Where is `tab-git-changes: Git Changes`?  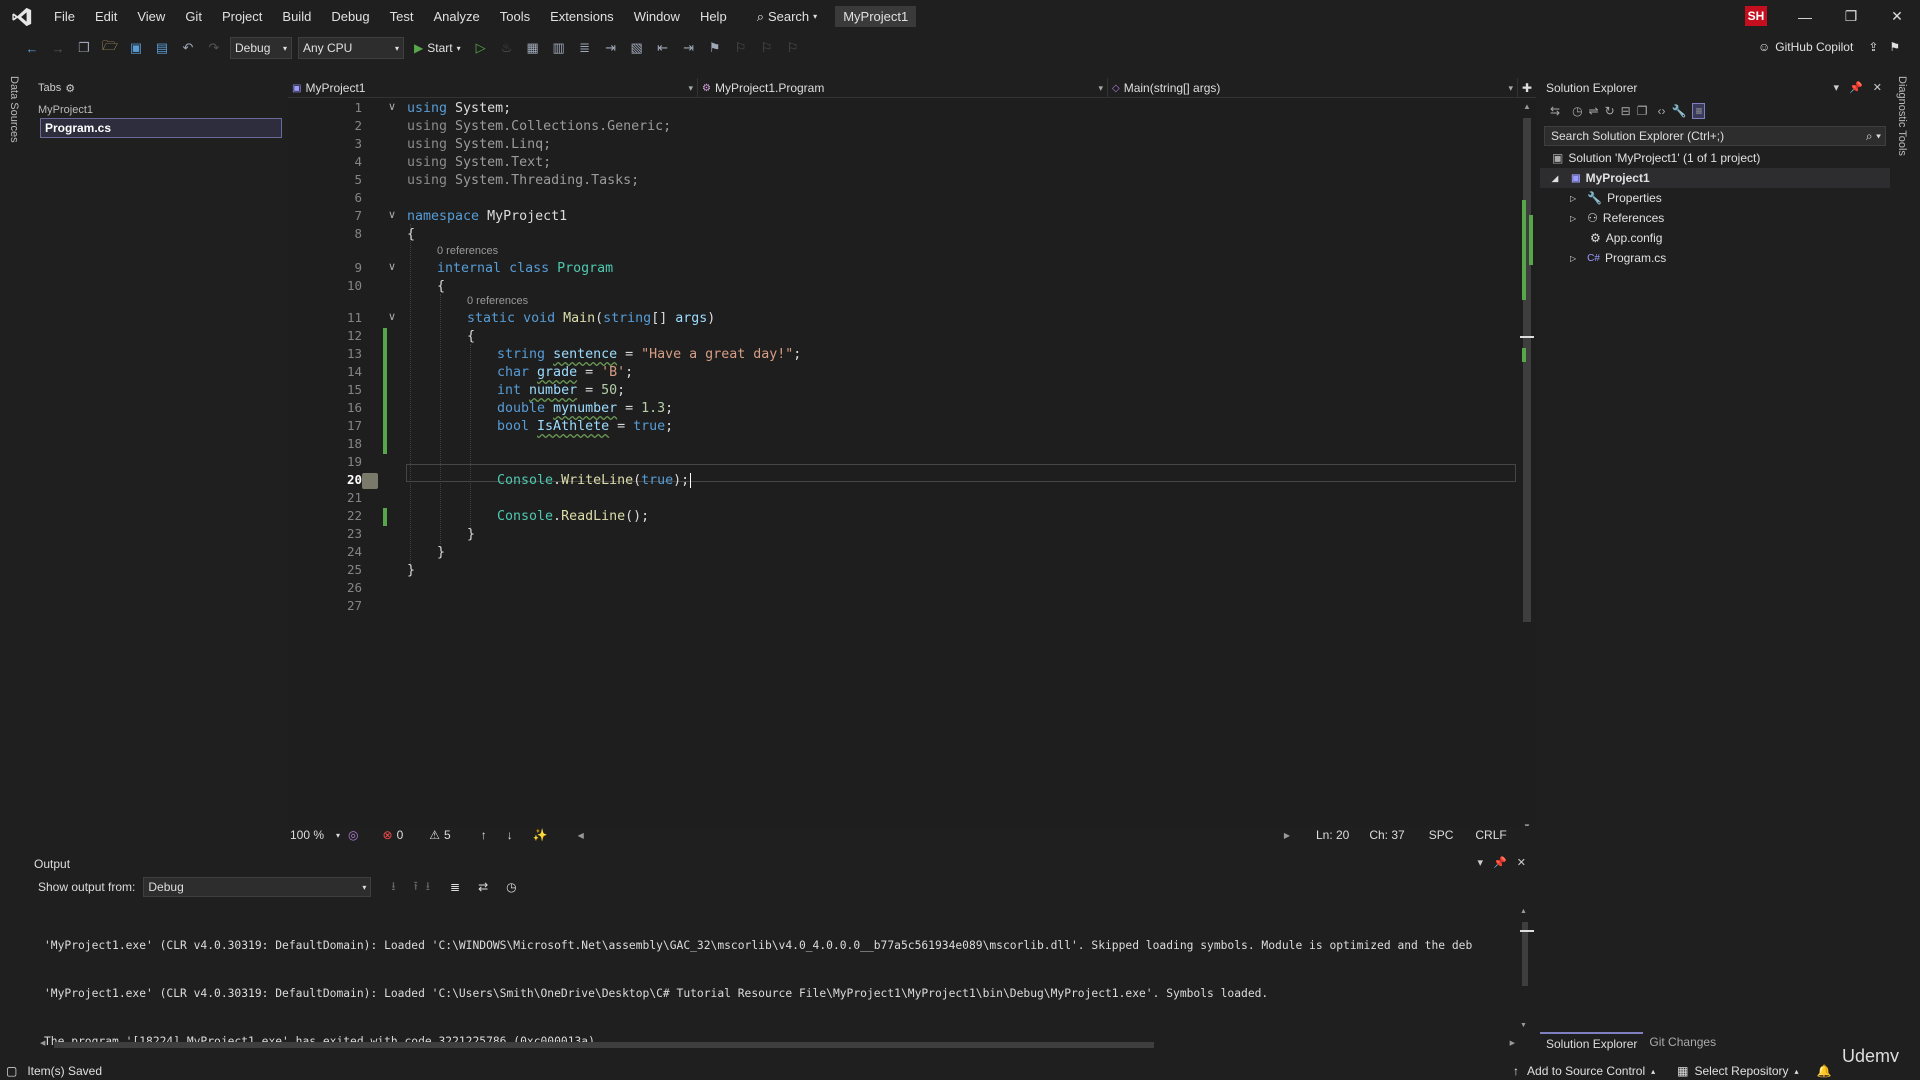
tab-git-changes: Git Changes is located at coordinates (1682, 1042).